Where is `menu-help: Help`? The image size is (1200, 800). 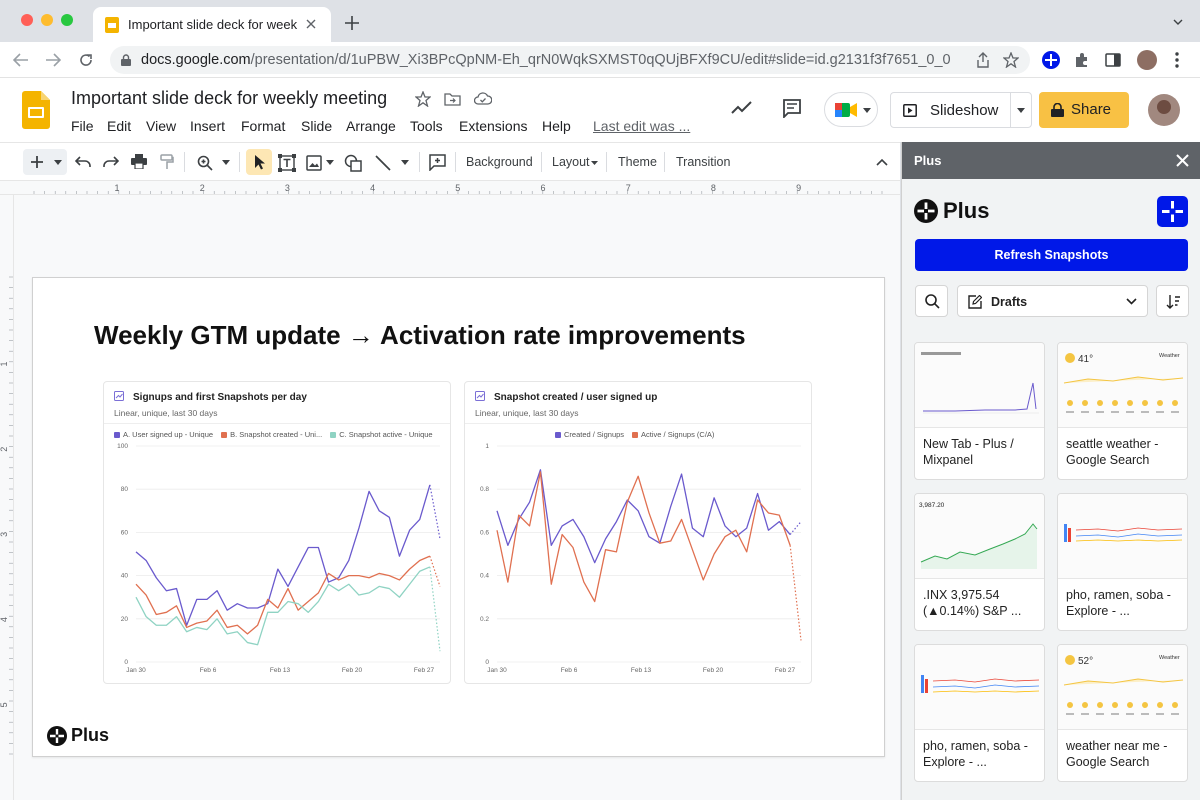 menu-help: Help is located at coordinates (556, 126).